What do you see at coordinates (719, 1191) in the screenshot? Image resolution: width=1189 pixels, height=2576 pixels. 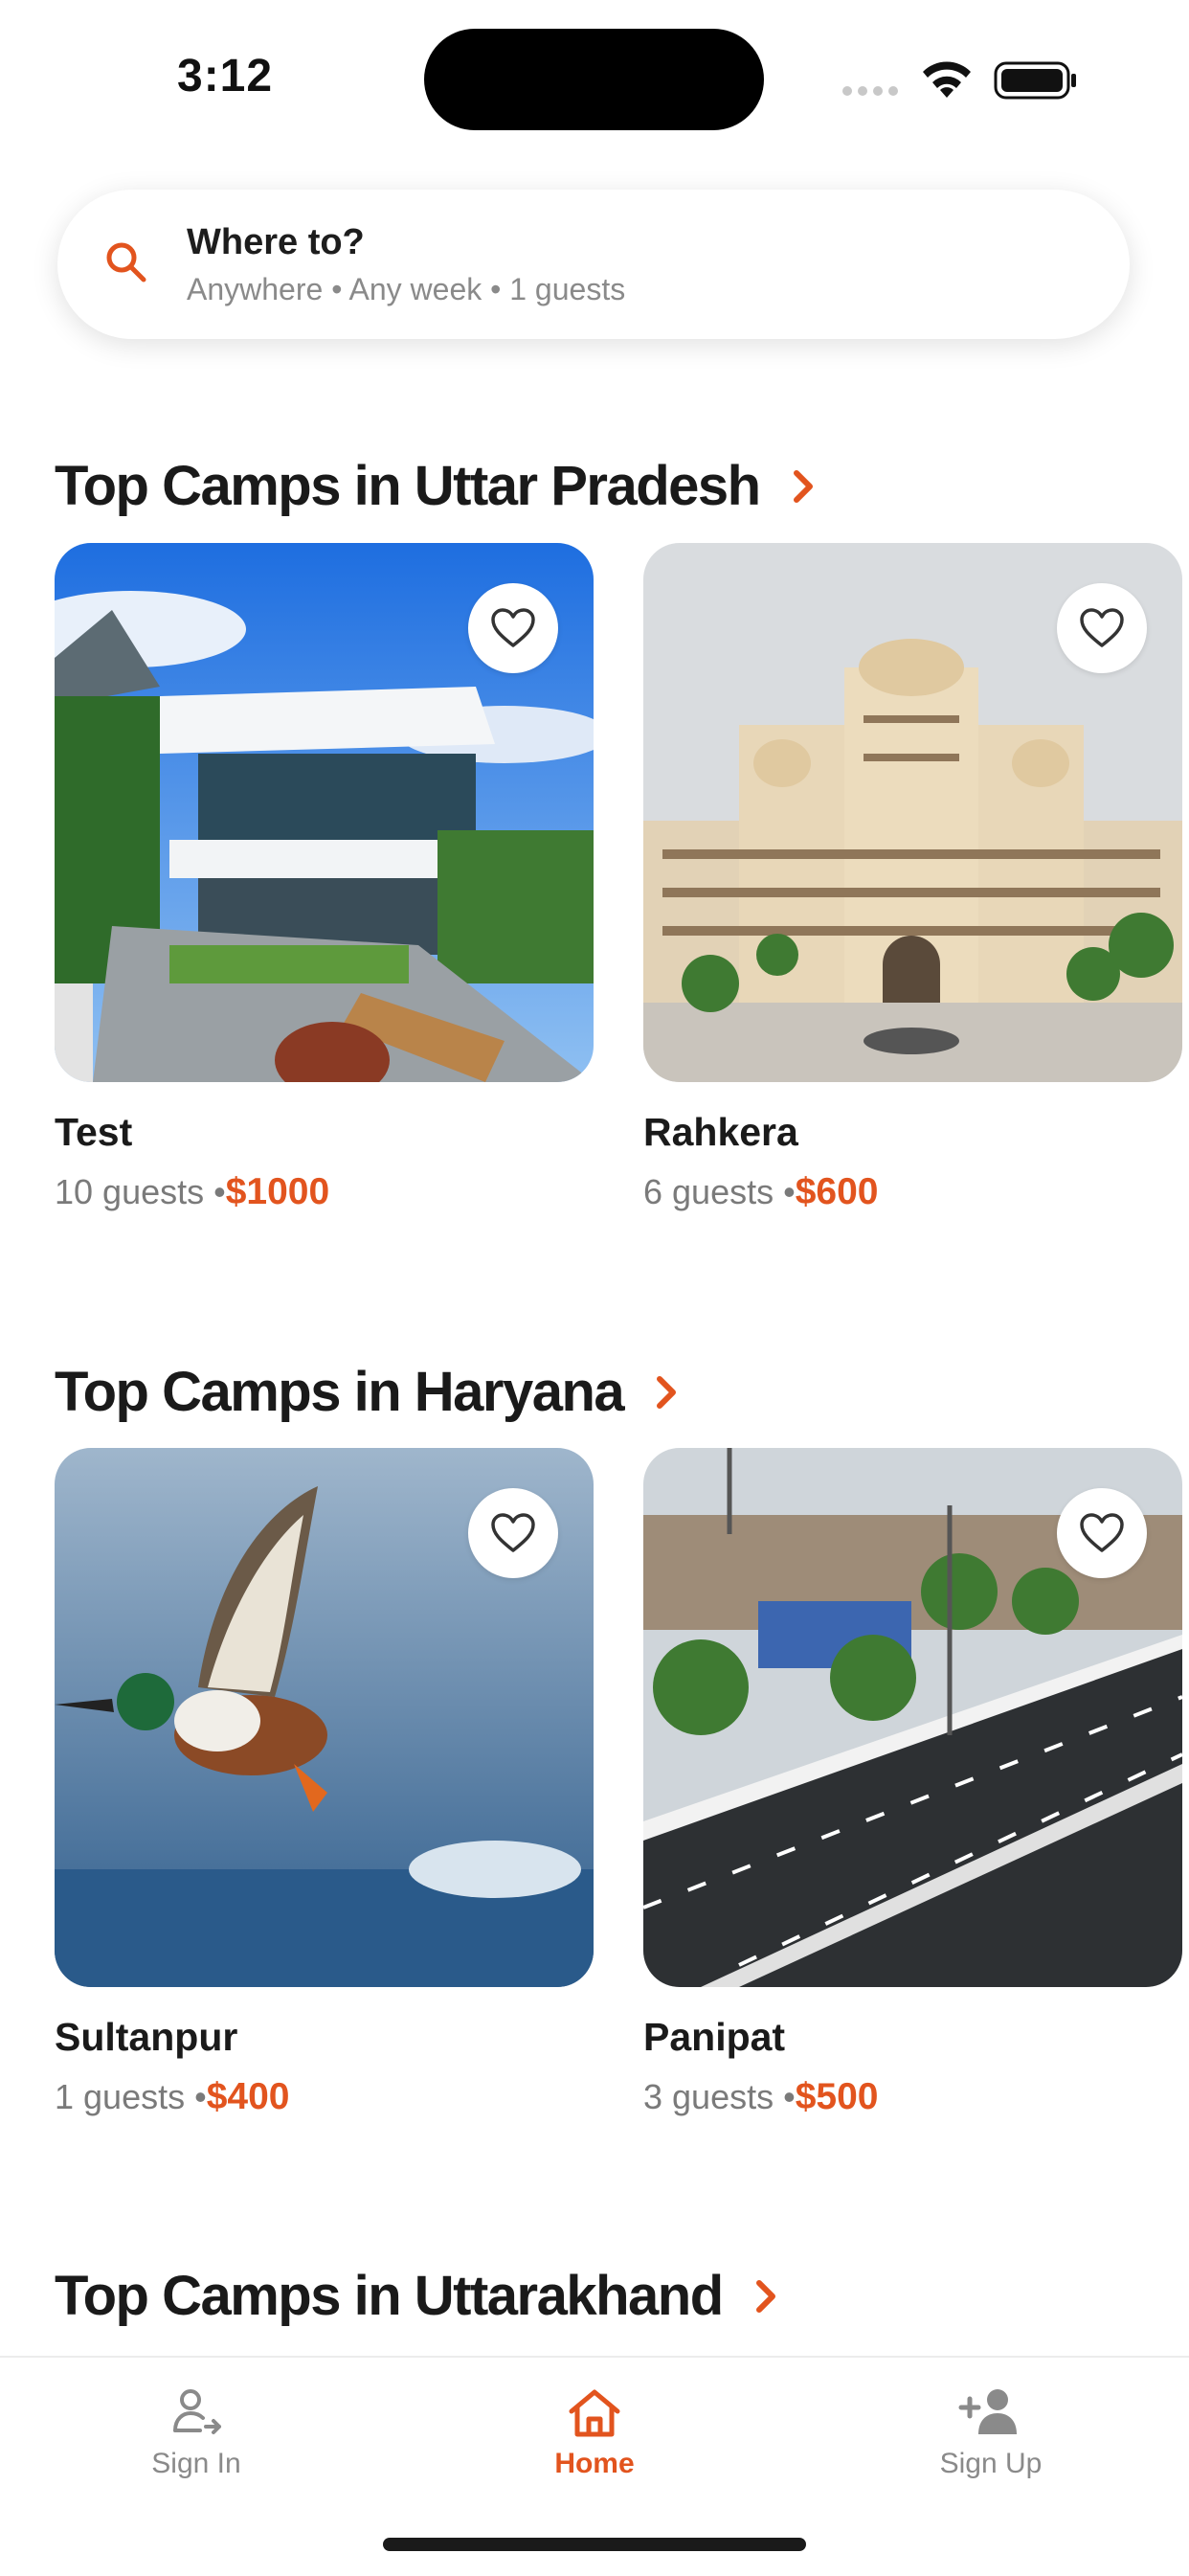 I see `camp-guests: 6 guests •` at bounding box center [719, 1191].